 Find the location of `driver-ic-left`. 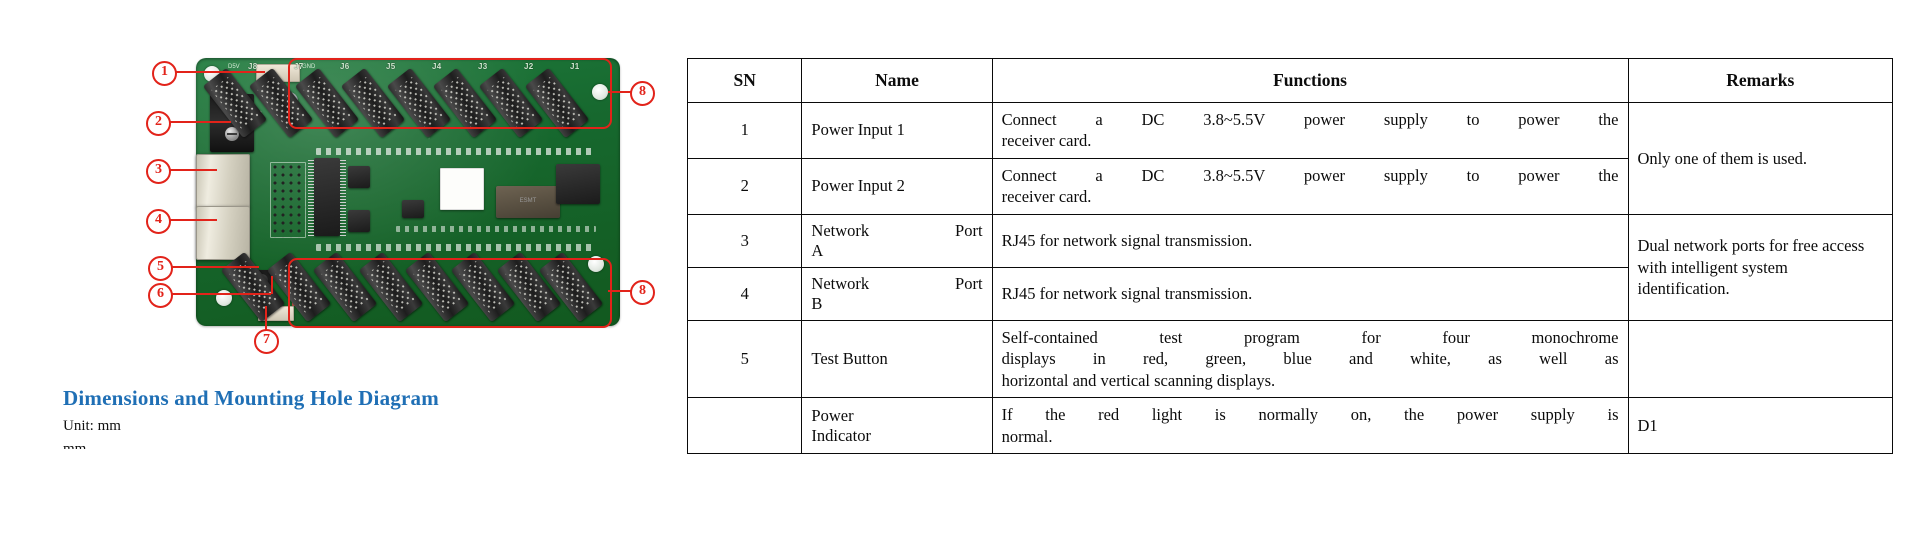

driver-ic-left is located at coordinates (327, 197).